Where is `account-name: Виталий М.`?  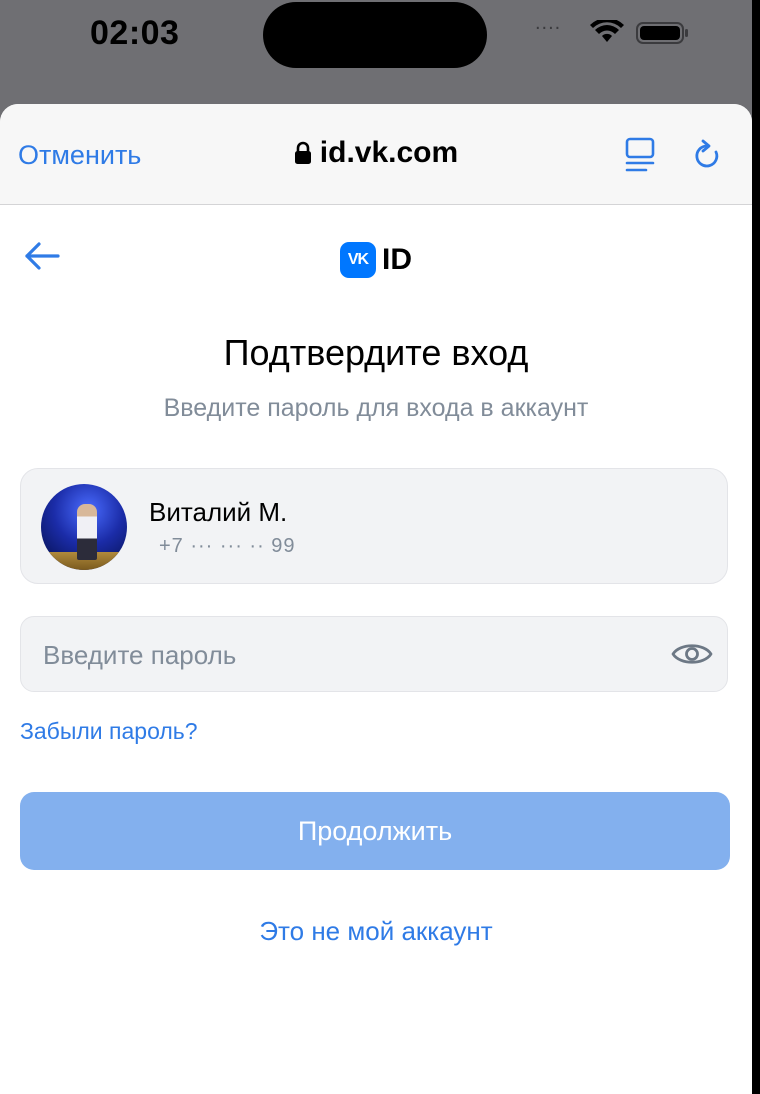 account-name: Виталий М. is located at coordinates (218, 512).